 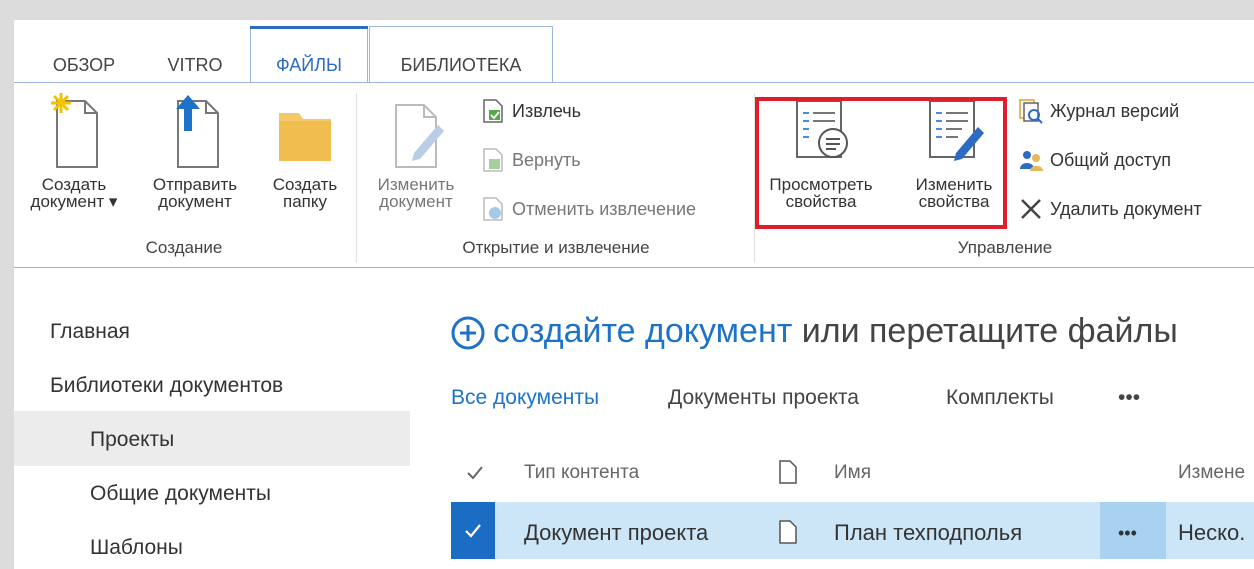 What do you see at coordinates (546, 159) in the screenshot?
I see `checkin-label: Вернуть` at bounding box center [546, 159].